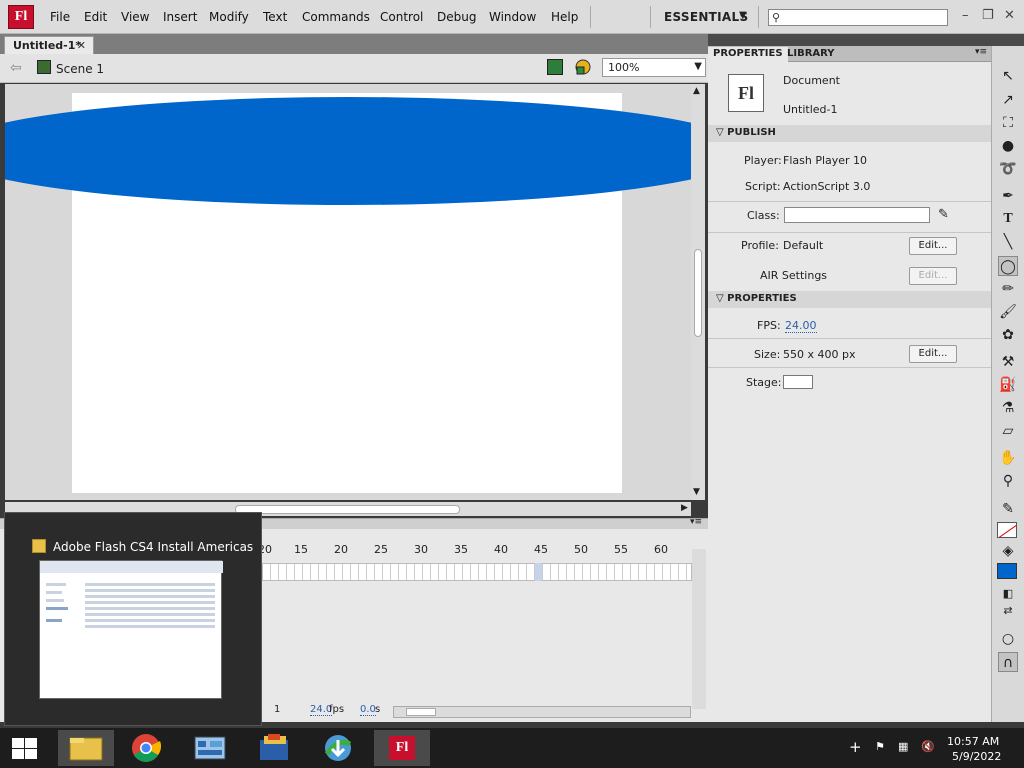  What do you see at coordinates (348, 151) in the screenshot?
I see `blue-ellipse-shape` at bounding box center [348, 151].